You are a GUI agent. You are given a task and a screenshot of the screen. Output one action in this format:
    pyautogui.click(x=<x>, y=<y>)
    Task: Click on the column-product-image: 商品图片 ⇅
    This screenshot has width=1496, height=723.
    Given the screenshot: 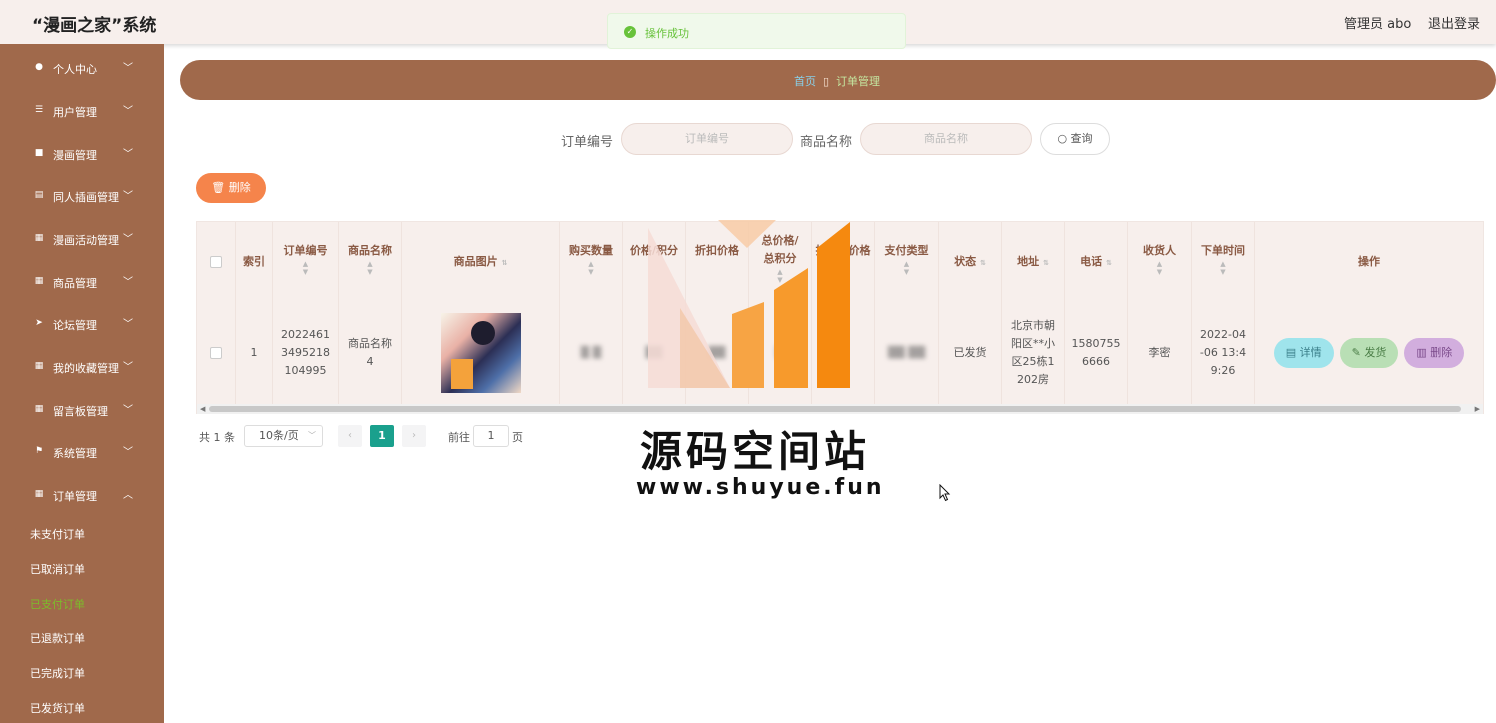 What is the action you would take?
    pyautogui.click(x=481, y=262)
    